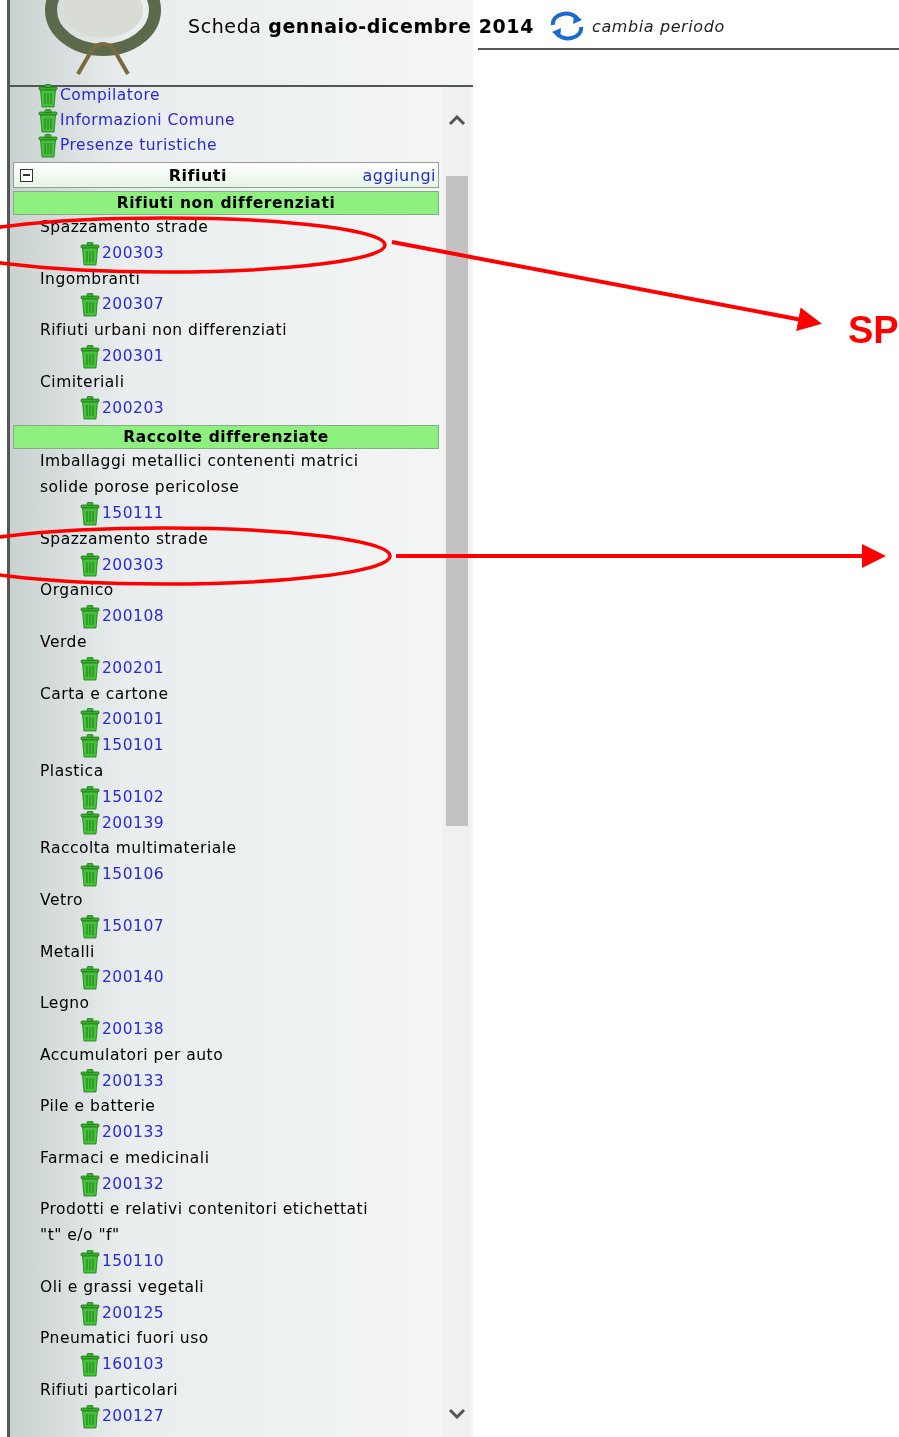 The height and width of the screenshot is (1437, 899). I want to click on group-header: Rifiuti non differenziati, so click(226, 203).